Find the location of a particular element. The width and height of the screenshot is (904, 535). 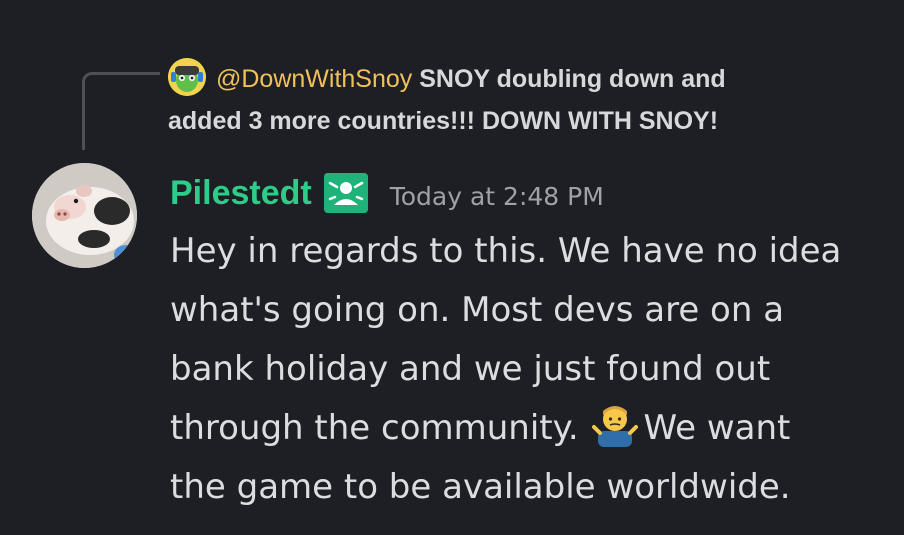

reply-author-name: @DownWithSnoy is located at coordinates (314, 79).